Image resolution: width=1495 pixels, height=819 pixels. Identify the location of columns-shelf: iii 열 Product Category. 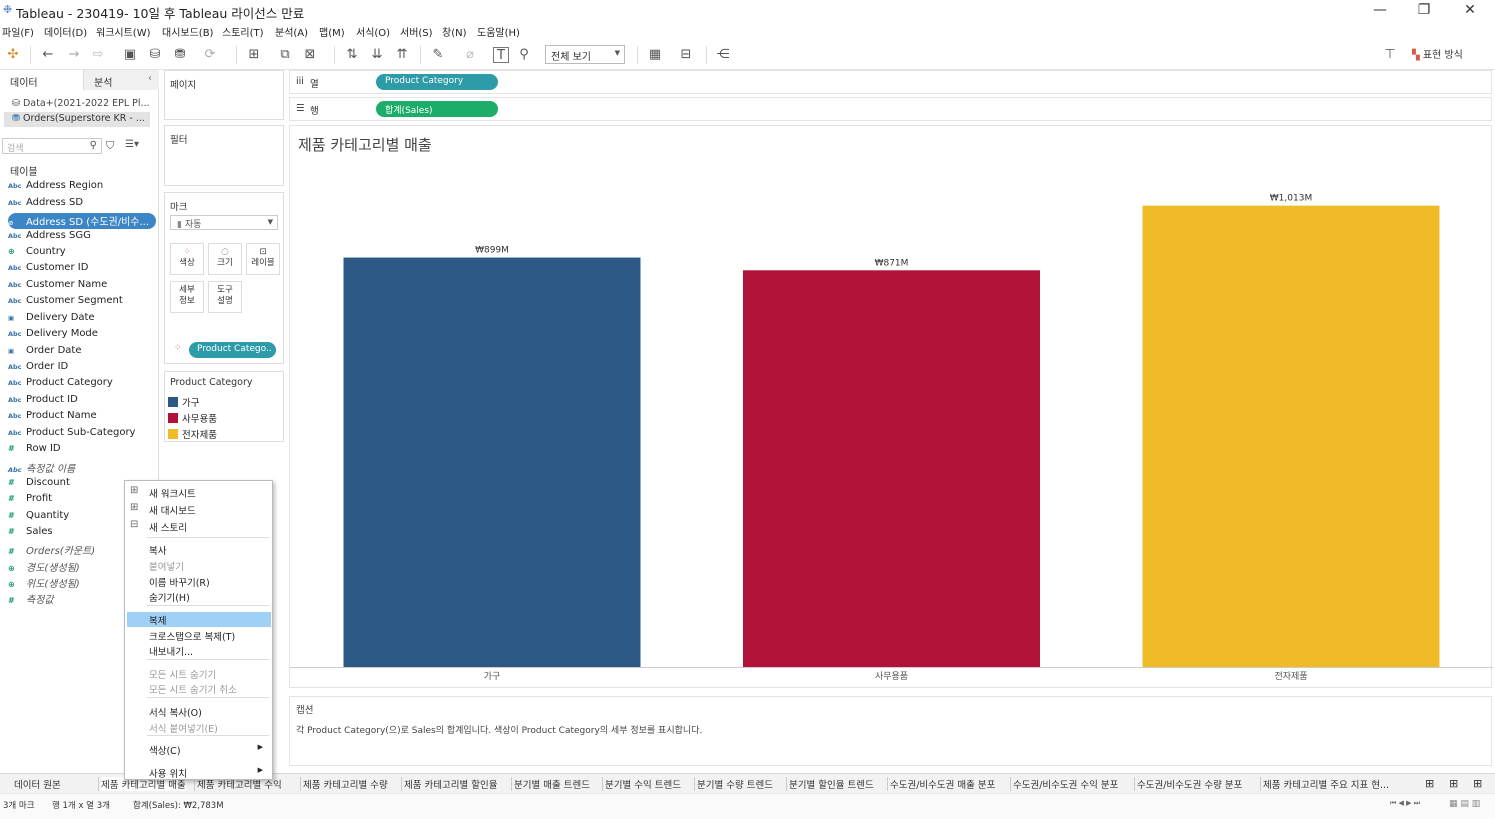
(890, 82).